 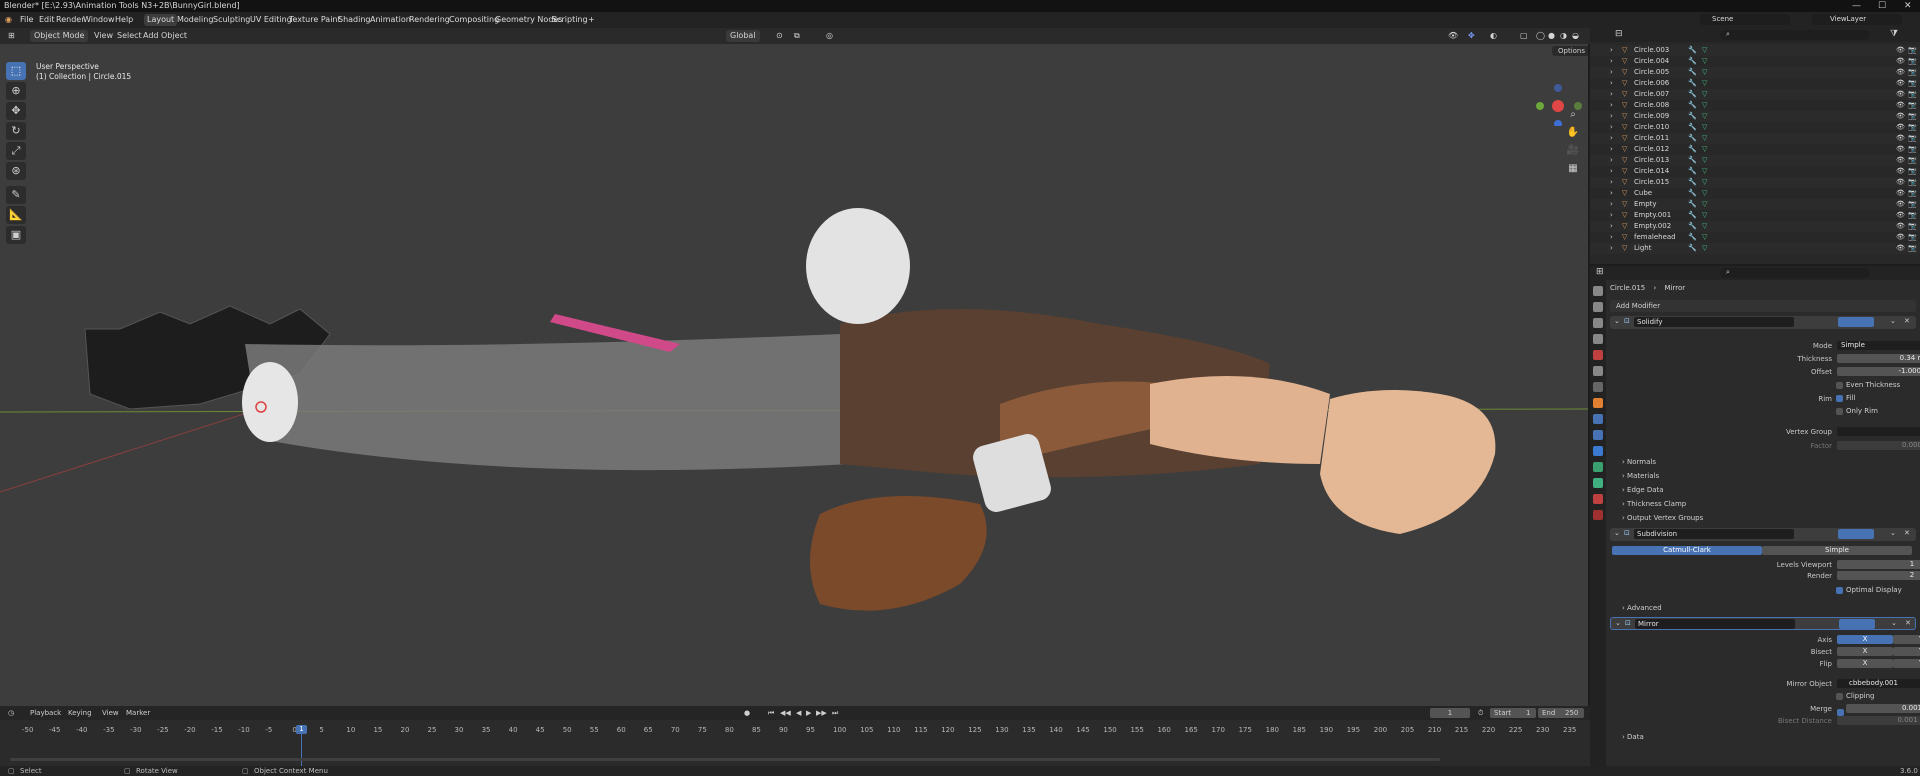 What do you see at coordinates (1755, 248) in the screenshot?
I see `outliner-item: › ▽ Light 🔧 ▽ 👁 📷` at bounding box center [1755, 248].